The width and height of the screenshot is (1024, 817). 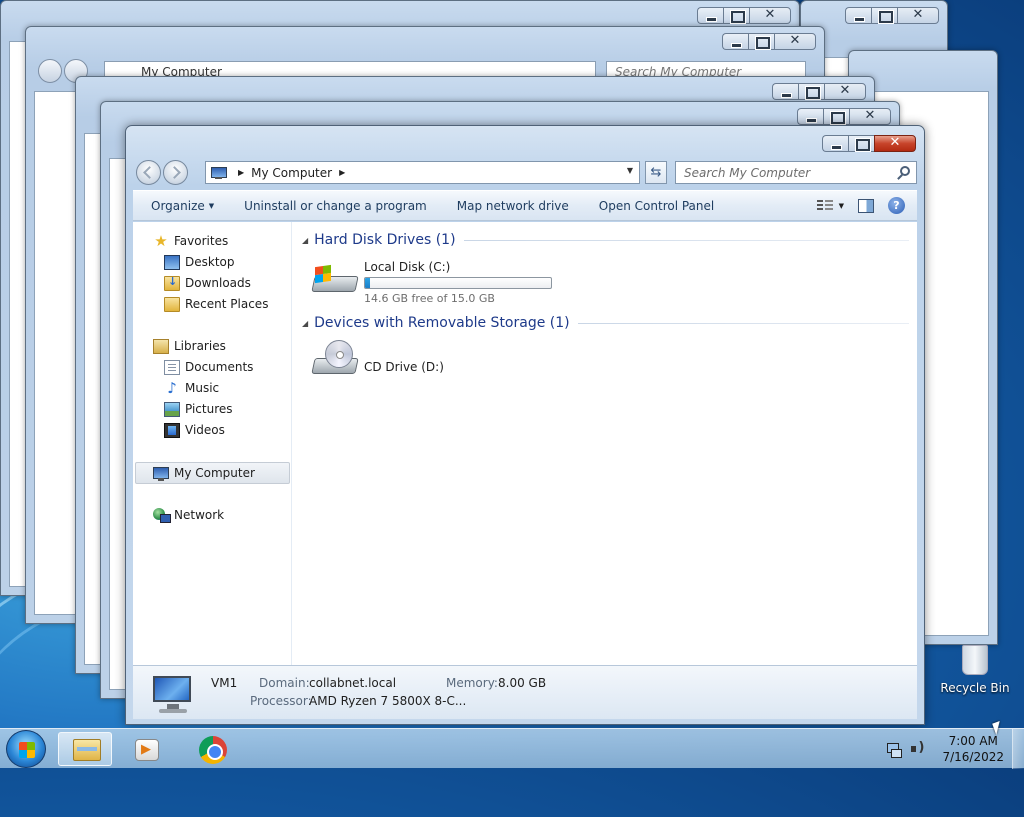 I want to click on recycle-bin-label: Recycle Bin, so click(x=975, y=688).